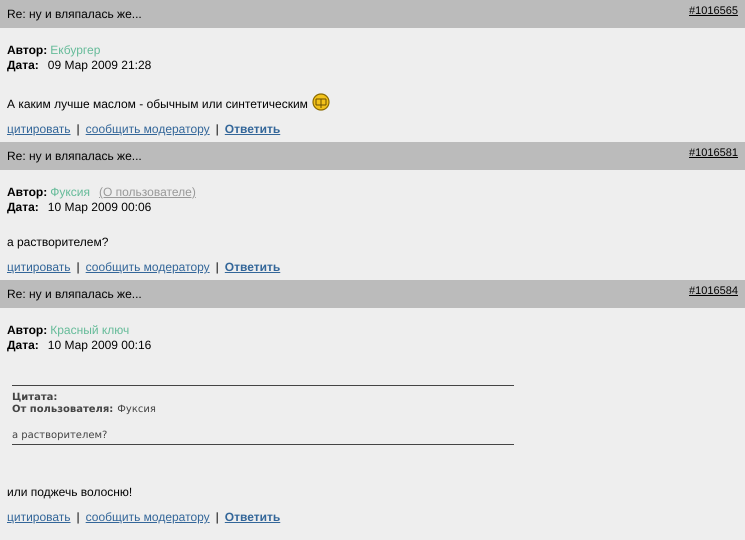 The width and height of the screenshot is (745, 540). I want to click on post-number-link: #1016565, so click(713, 11).